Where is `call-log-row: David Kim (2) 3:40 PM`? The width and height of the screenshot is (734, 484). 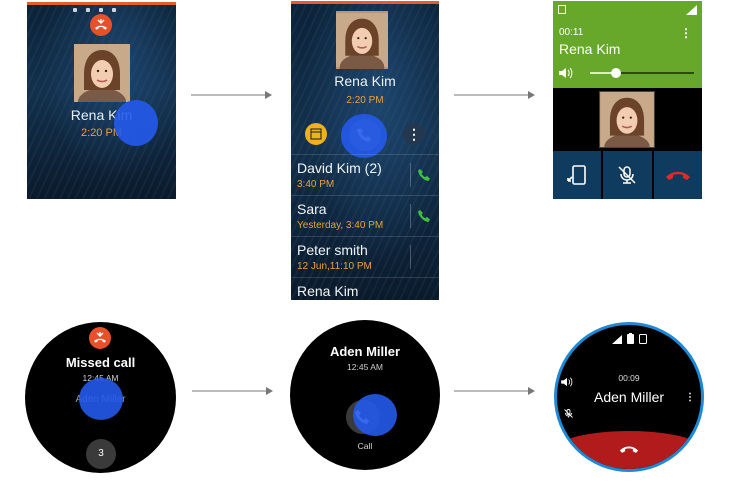
call-log-row: David Kim (2) 3:40 PM is located at coordinates (365, 174).